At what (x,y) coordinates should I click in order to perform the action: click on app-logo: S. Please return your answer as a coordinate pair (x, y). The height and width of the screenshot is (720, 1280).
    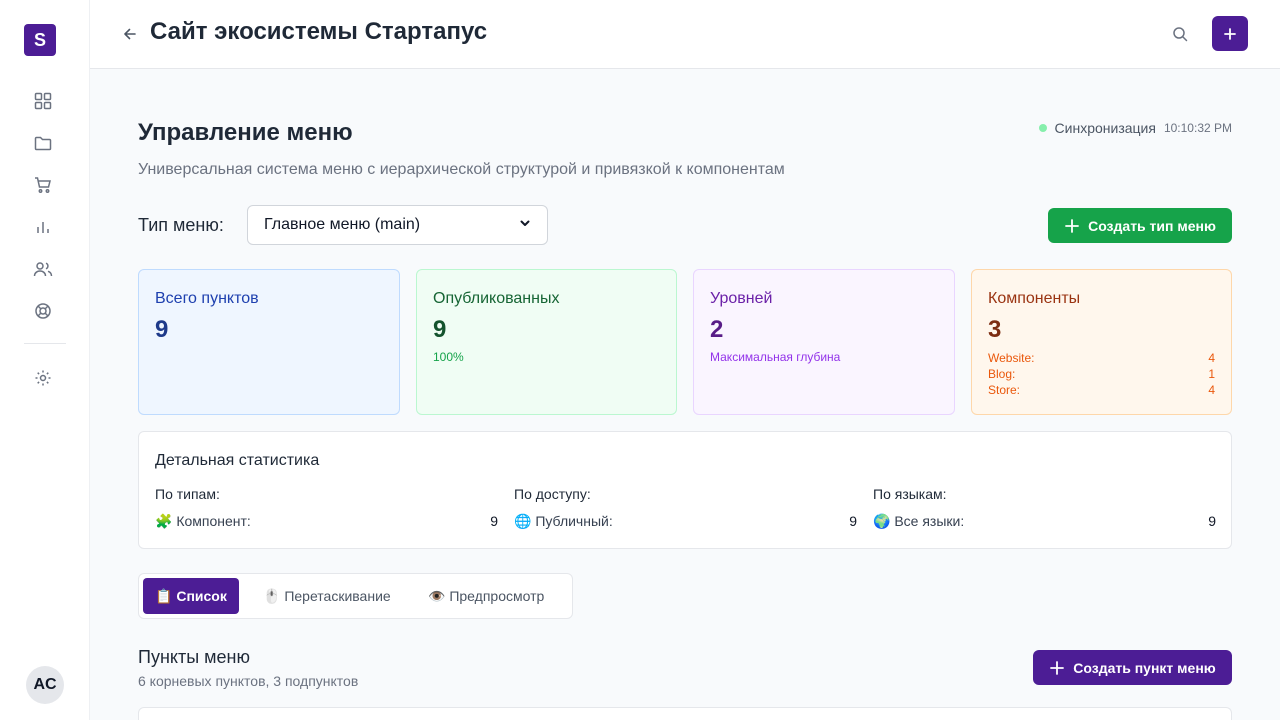
    Looking at the image, I should click on (40, 40).